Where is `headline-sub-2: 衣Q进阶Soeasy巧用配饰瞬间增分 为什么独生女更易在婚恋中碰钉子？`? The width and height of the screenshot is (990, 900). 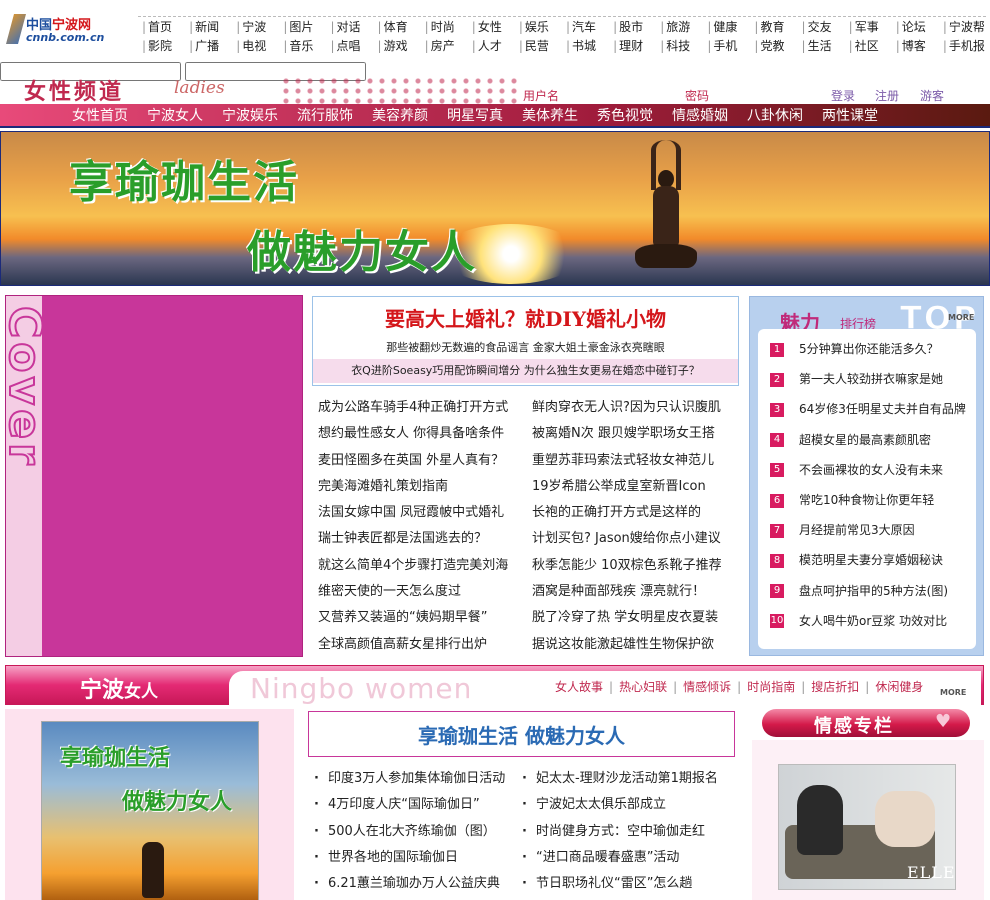 headline-sub-2: 衣Q进阶Soeasy巧用配饰瞬间增分 为什么独生女更易在婚恋中碰钉子？ is located at coordinates (525, 371).